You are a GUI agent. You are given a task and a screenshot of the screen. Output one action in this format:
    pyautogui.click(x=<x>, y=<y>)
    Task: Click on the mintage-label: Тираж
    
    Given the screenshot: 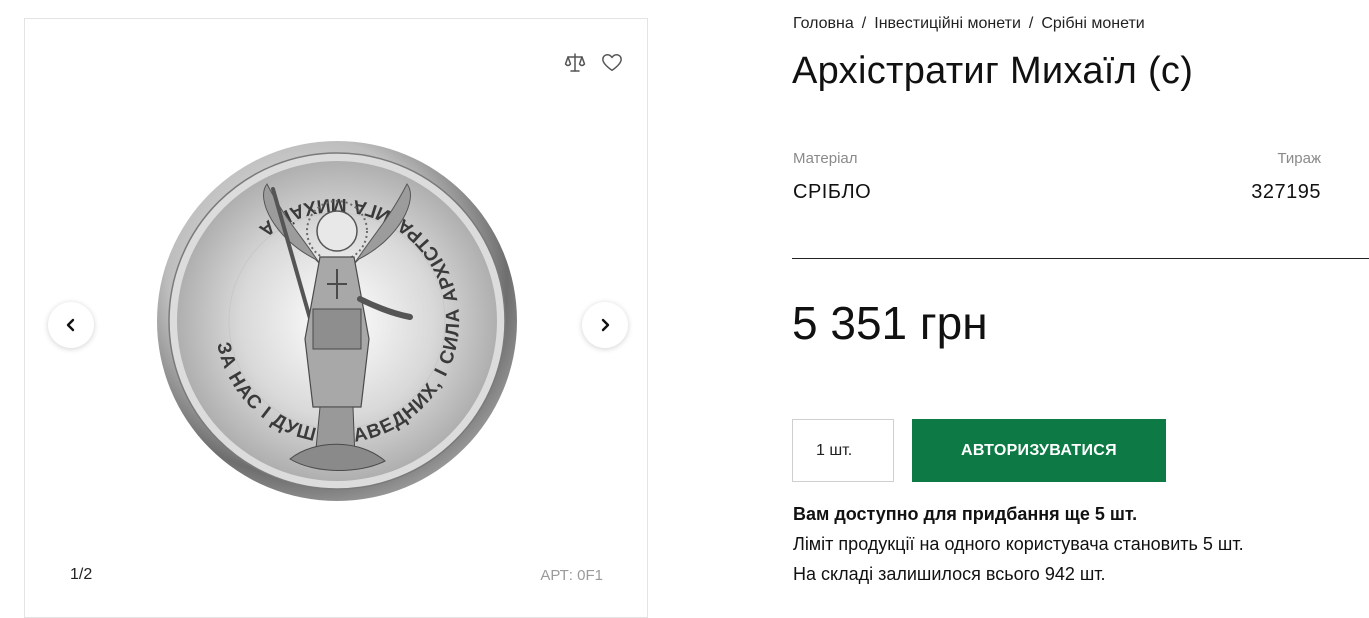 What is the action you would take?
    pyautogui.click(x=1299, y=158)
    